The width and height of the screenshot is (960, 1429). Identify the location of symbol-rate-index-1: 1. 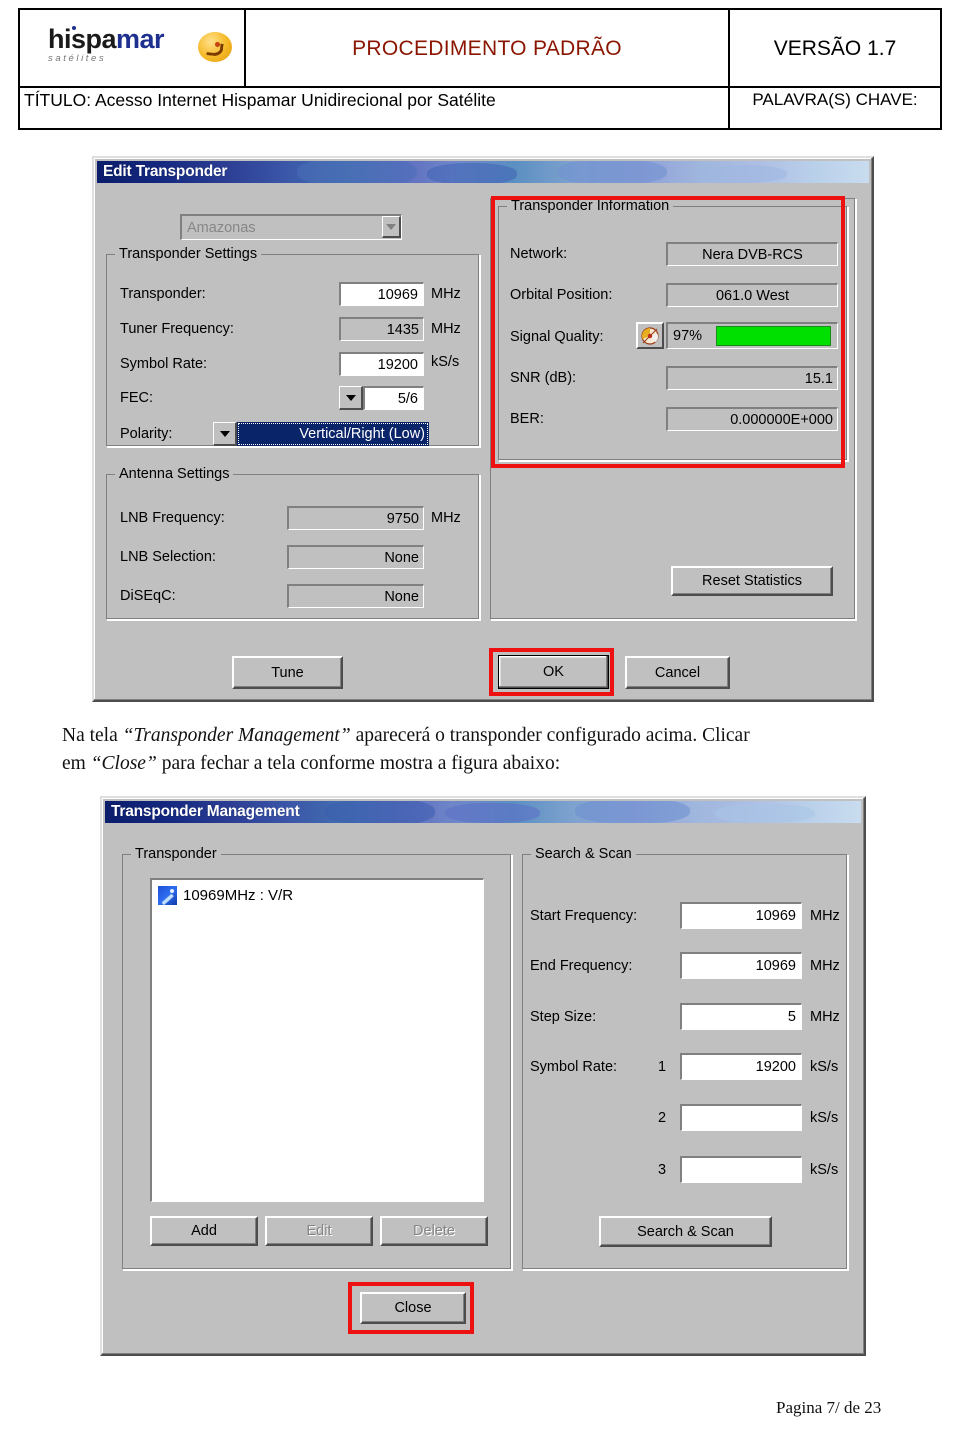
(662, 1067).